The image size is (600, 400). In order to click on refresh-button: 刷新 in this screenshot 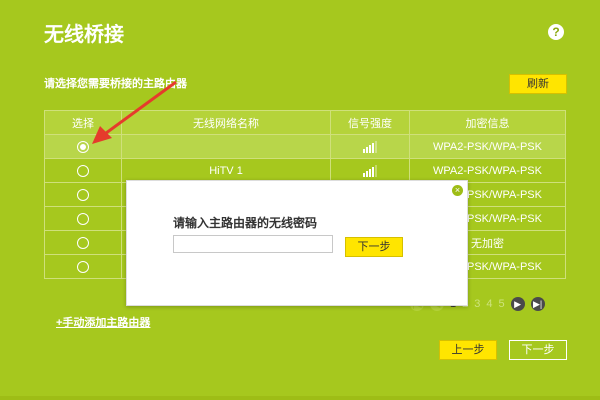, I will do `click(538, 84)`.